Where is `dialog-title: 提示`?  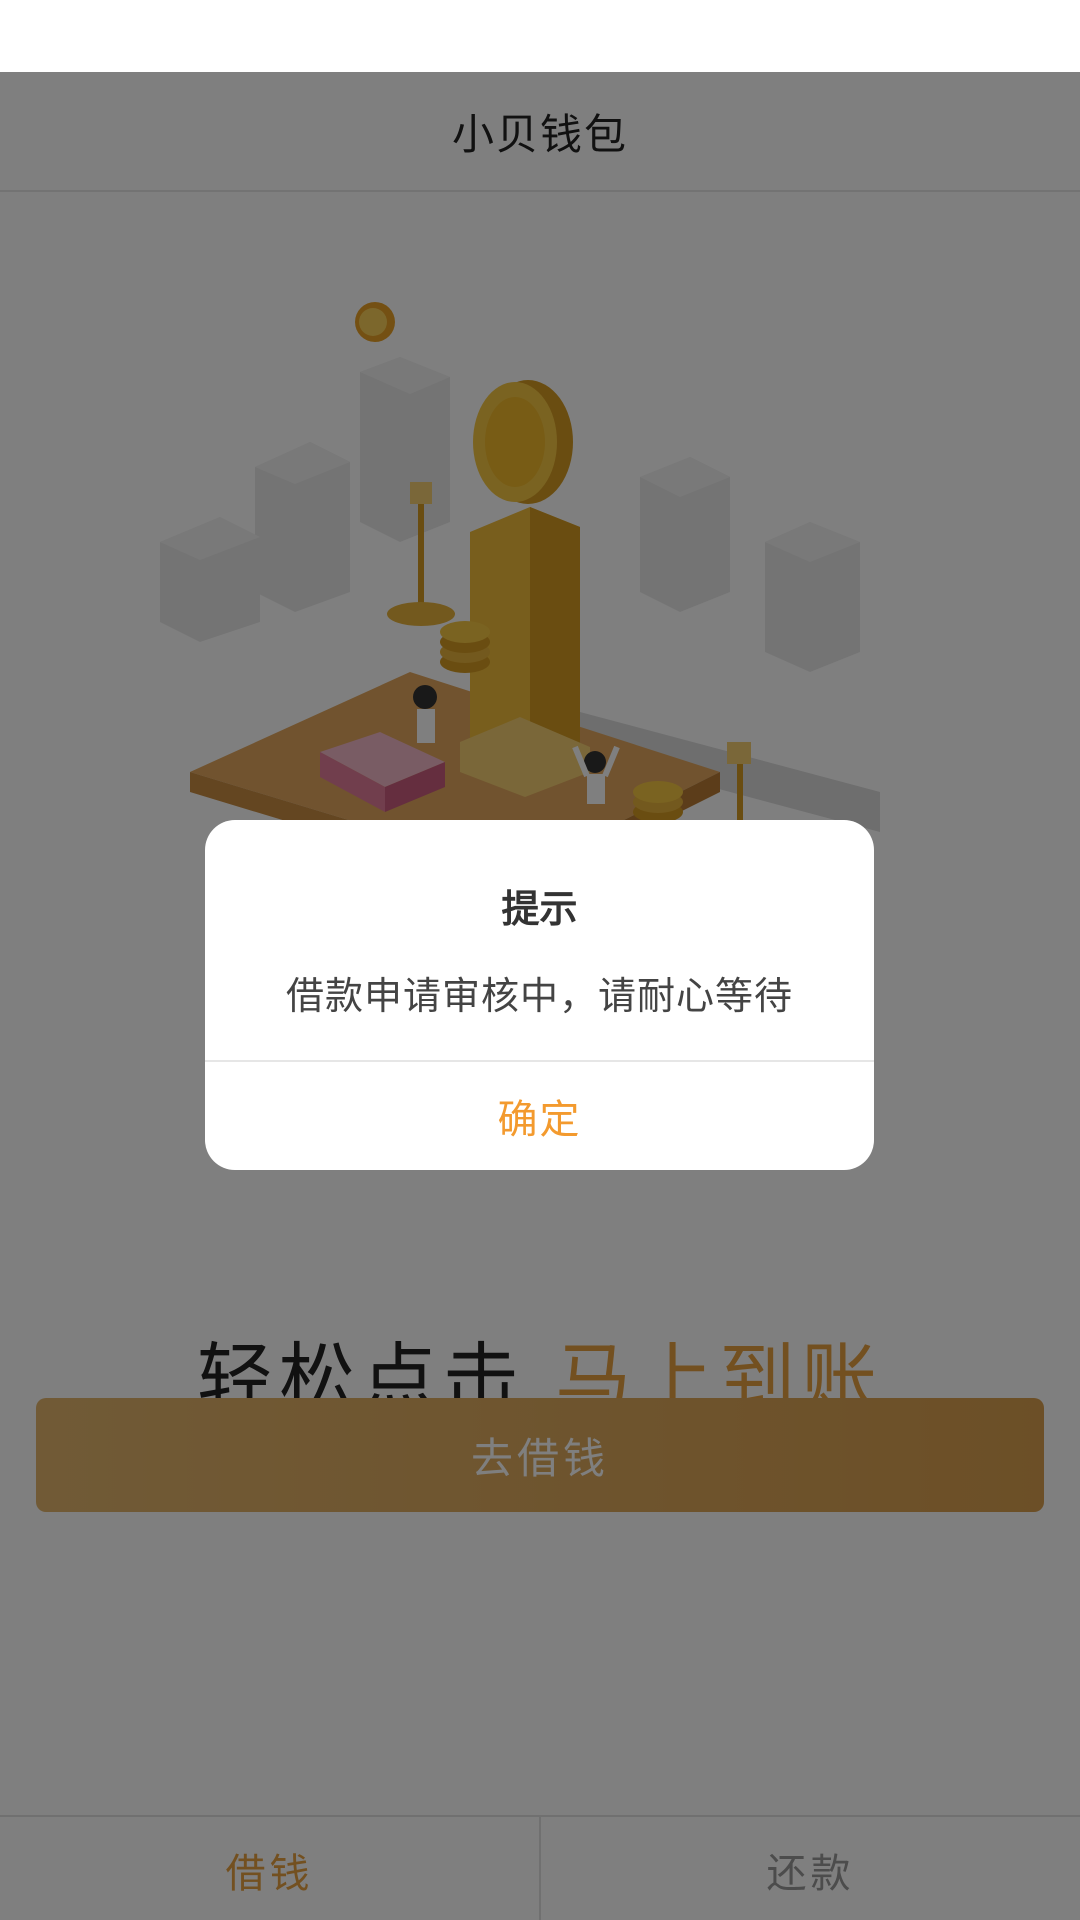
dialog-title: 提示 is located at coordinates (539, 909).